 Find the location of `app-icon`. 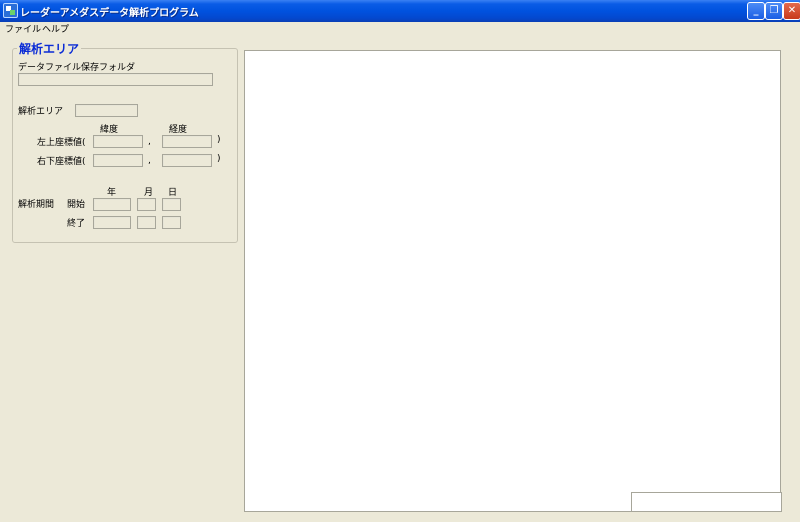

app-icon is located at coordinates (10, 10).